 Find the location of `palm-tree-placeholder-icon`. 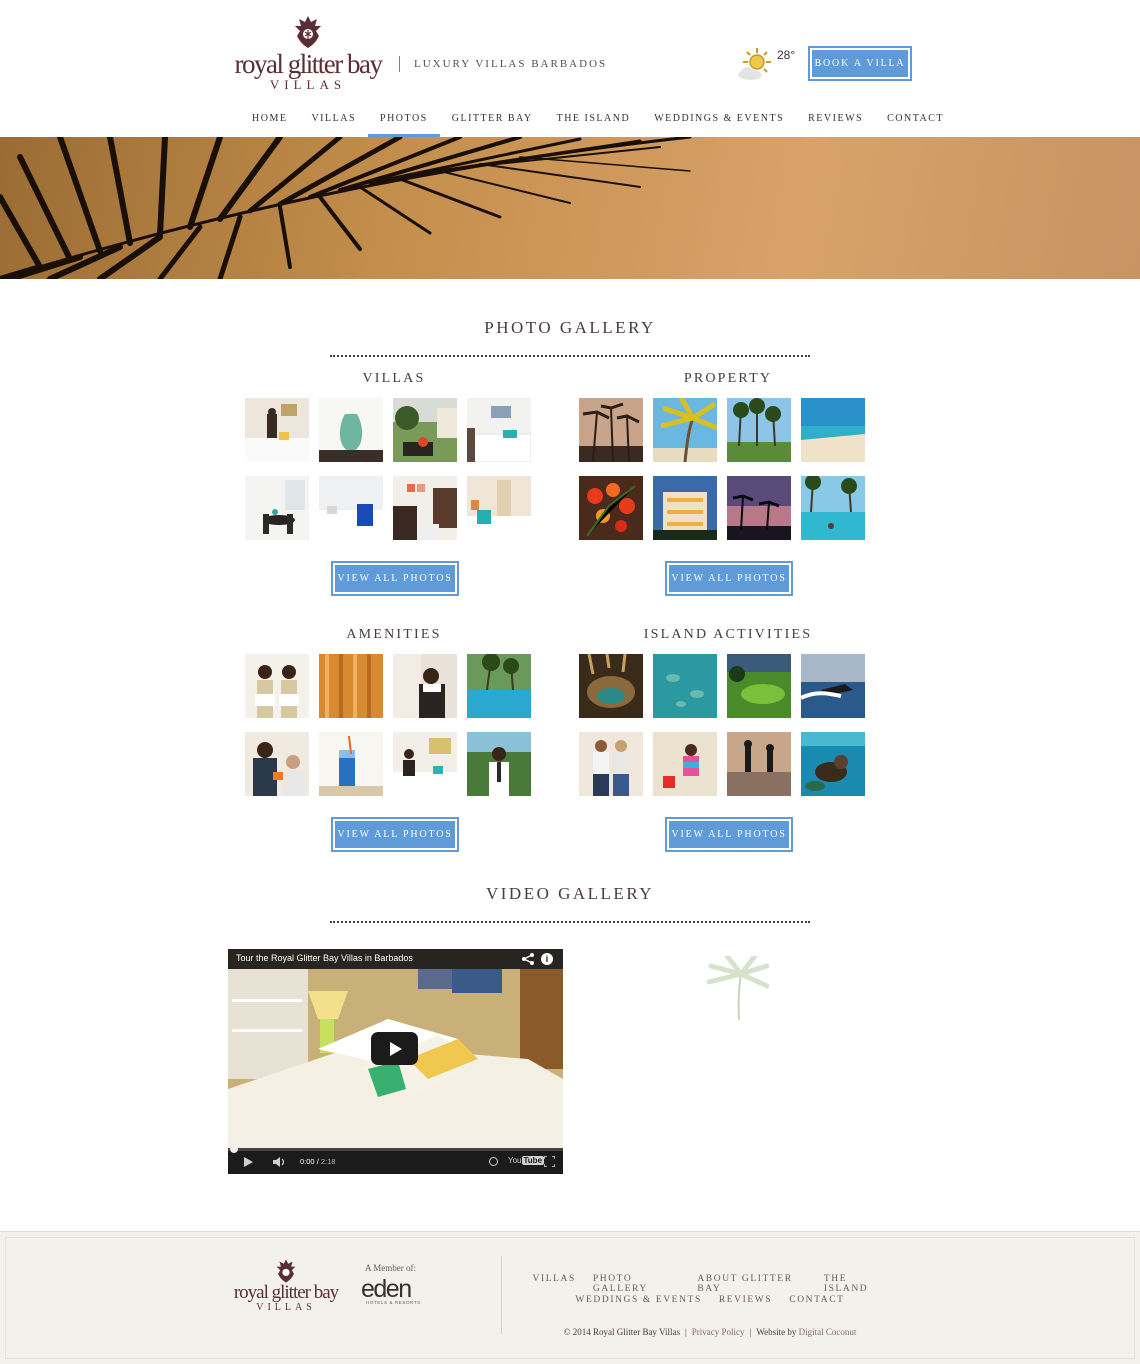

palm-tree-placeholder-icon is located at coordinates (737, 988).